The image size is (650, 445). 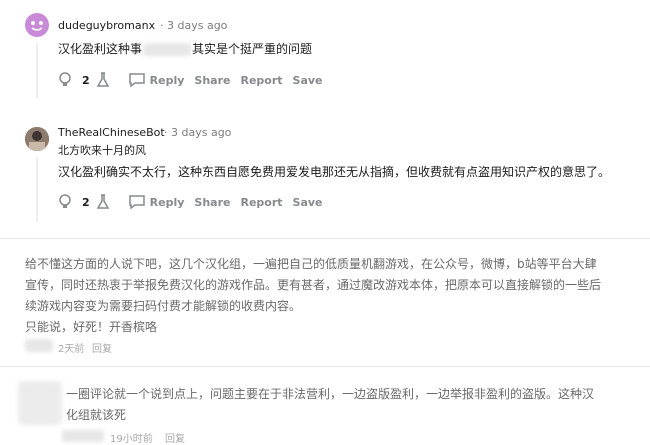 I want to click on post-time: 19小时前, so click(x=131, y=439).